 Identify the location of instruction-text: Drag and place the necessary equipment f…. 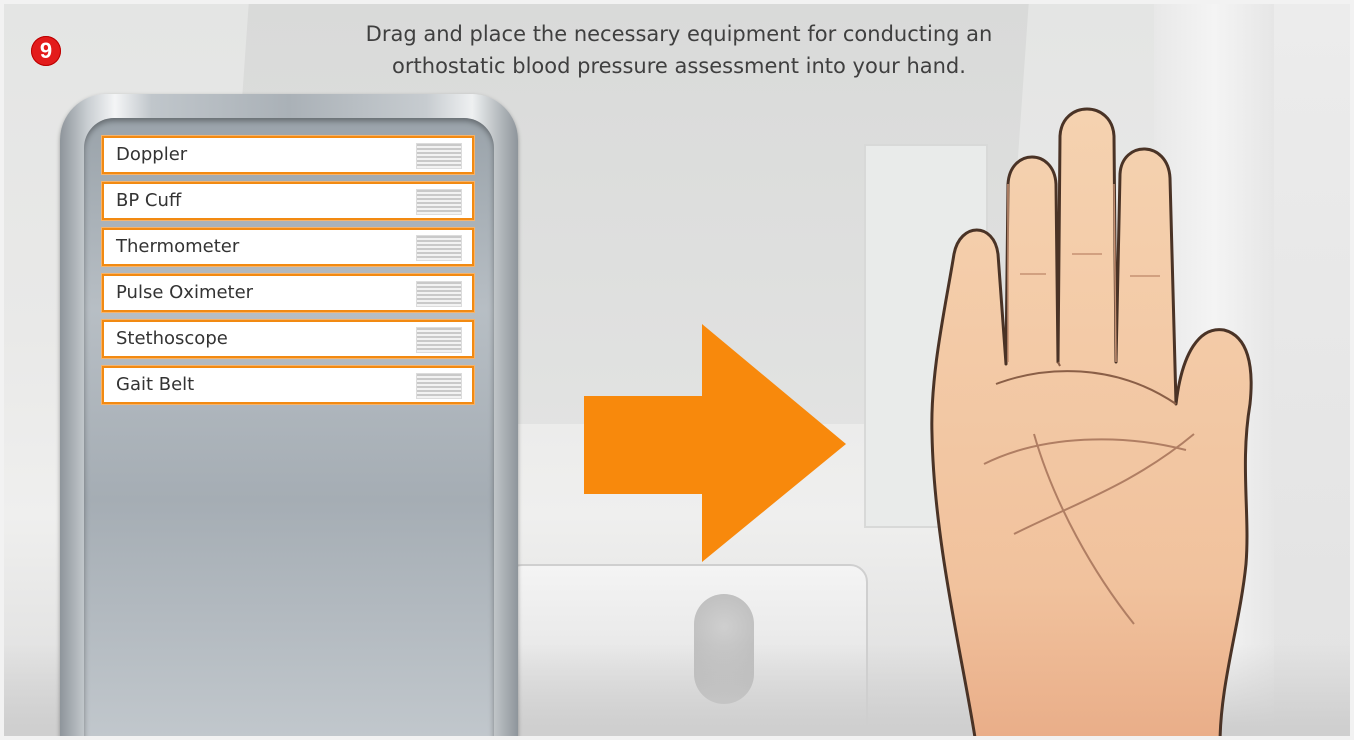
(679, 50).